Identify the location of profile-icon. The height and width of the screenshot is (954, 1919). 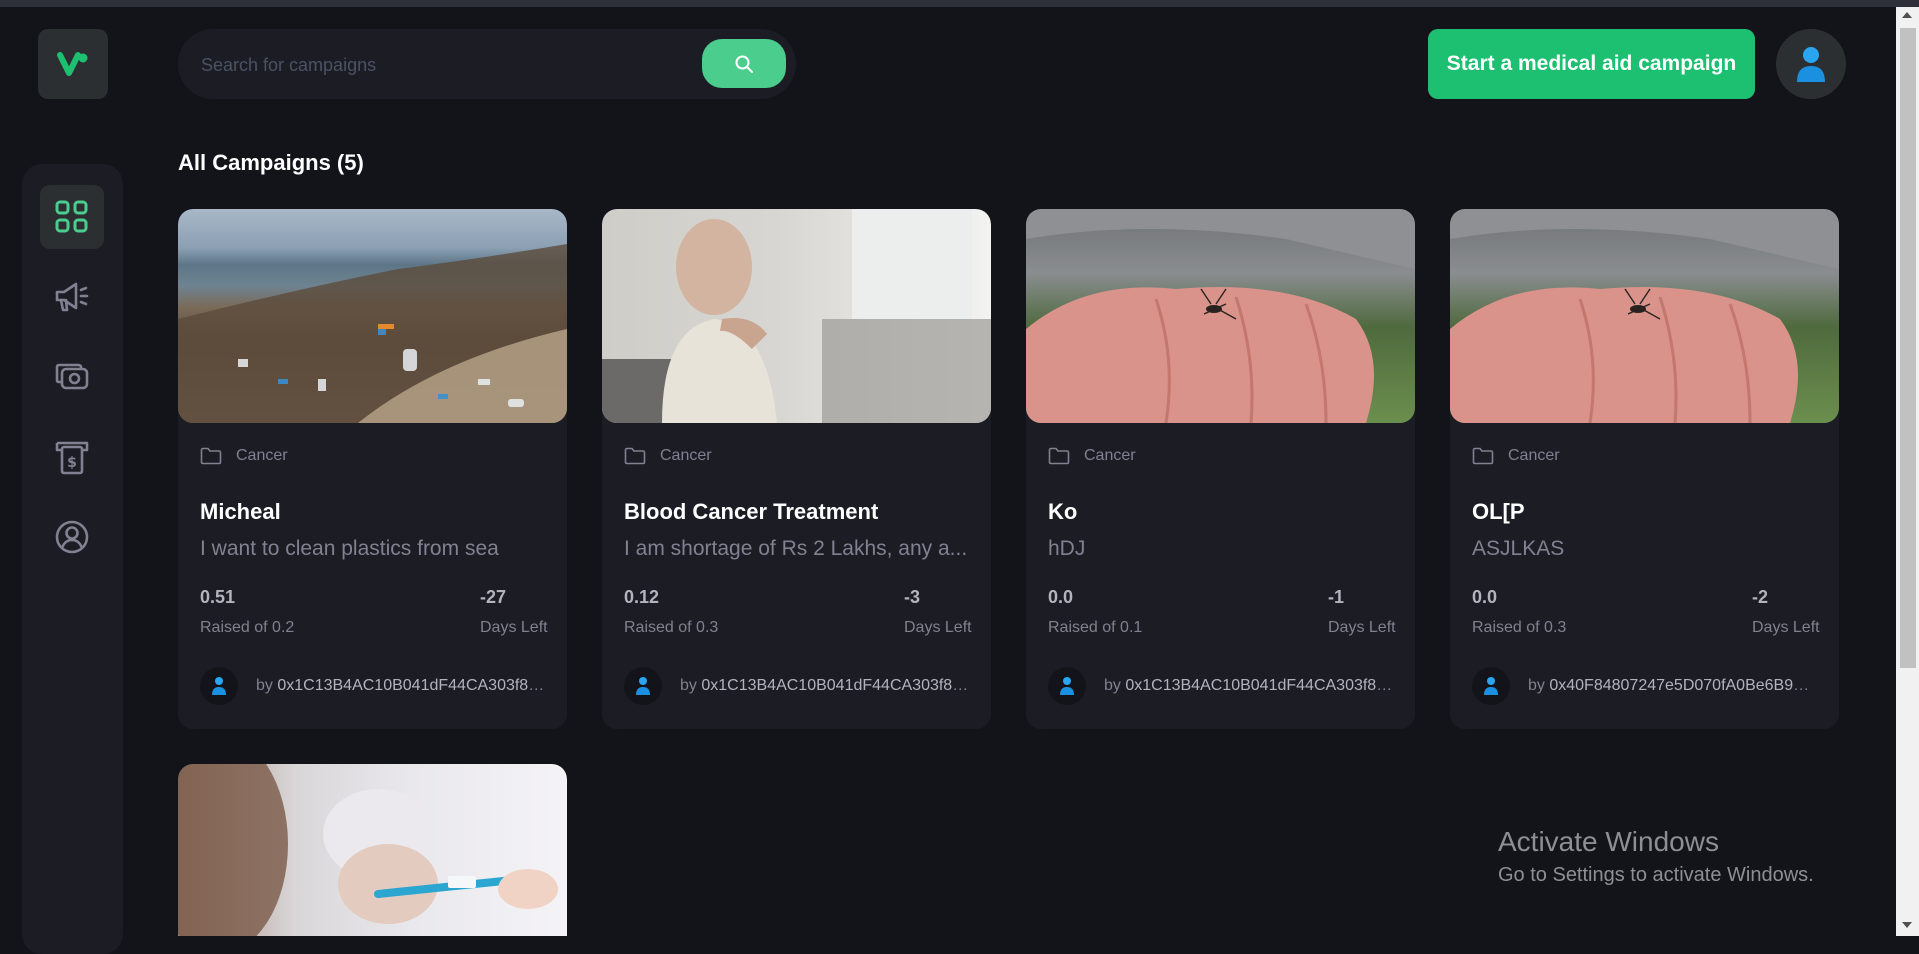
(72, 537).